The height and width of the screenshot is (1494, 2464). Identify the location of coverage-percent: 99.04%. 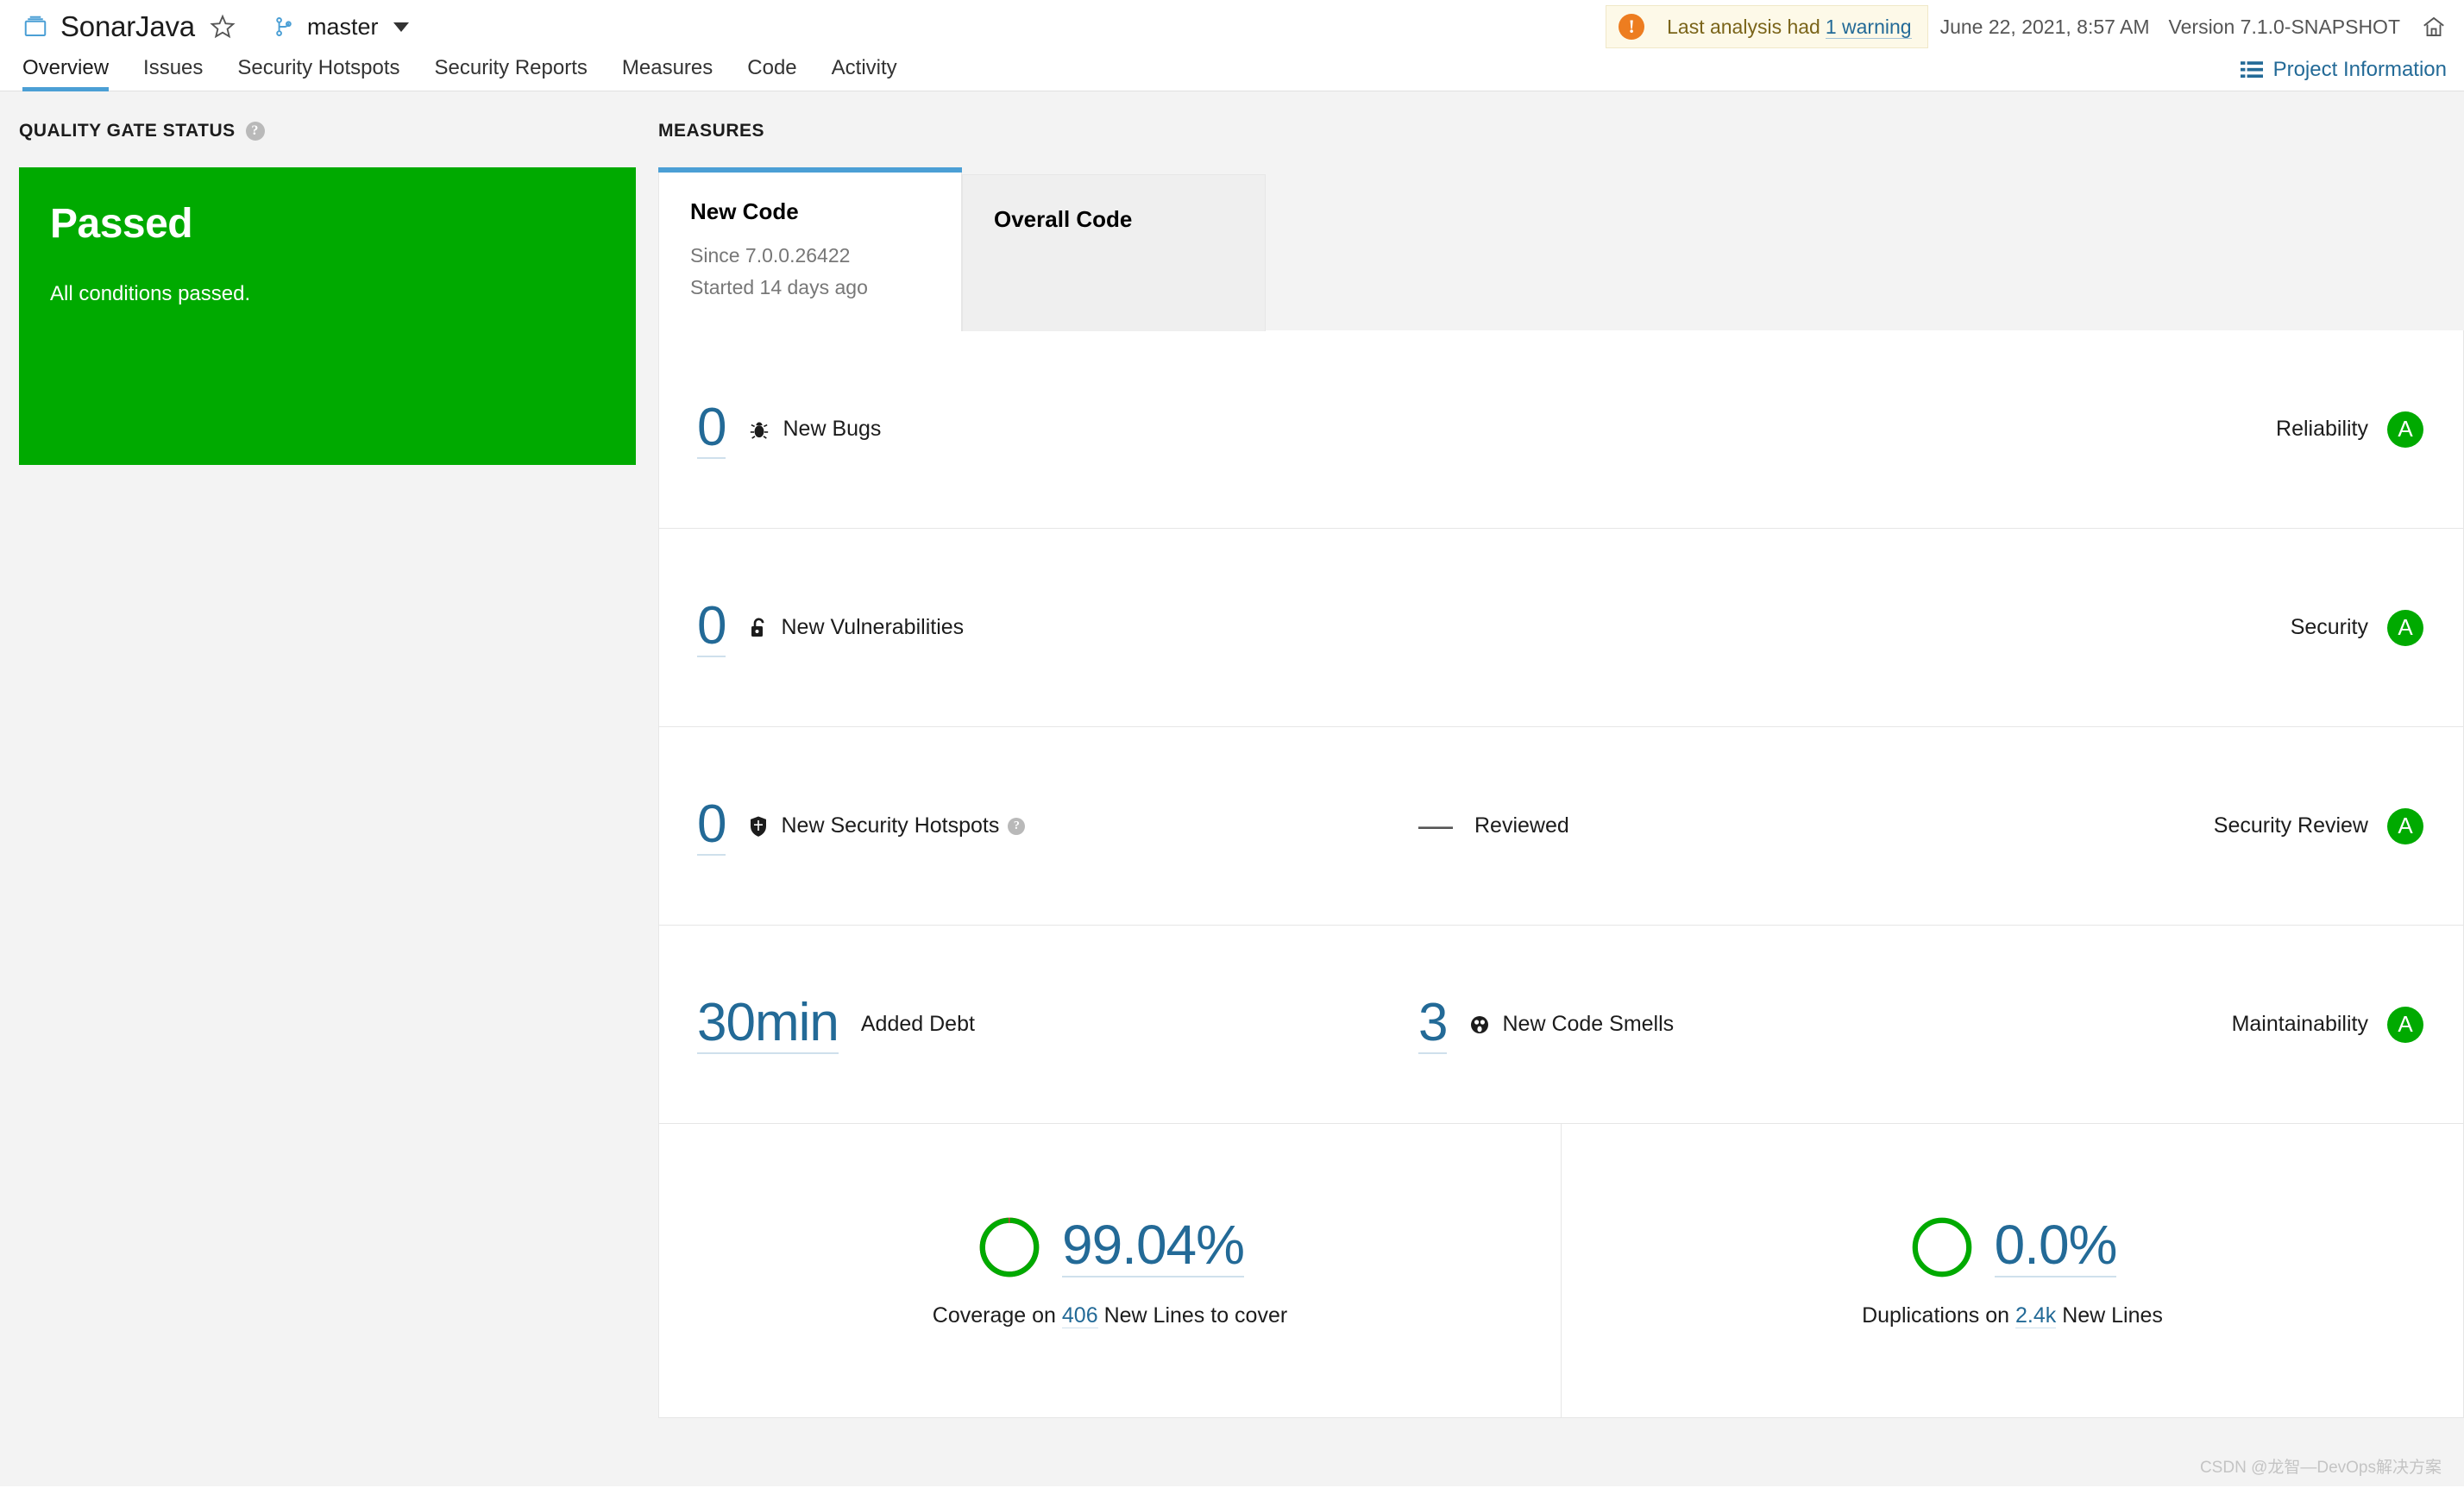
(1153, 1246).